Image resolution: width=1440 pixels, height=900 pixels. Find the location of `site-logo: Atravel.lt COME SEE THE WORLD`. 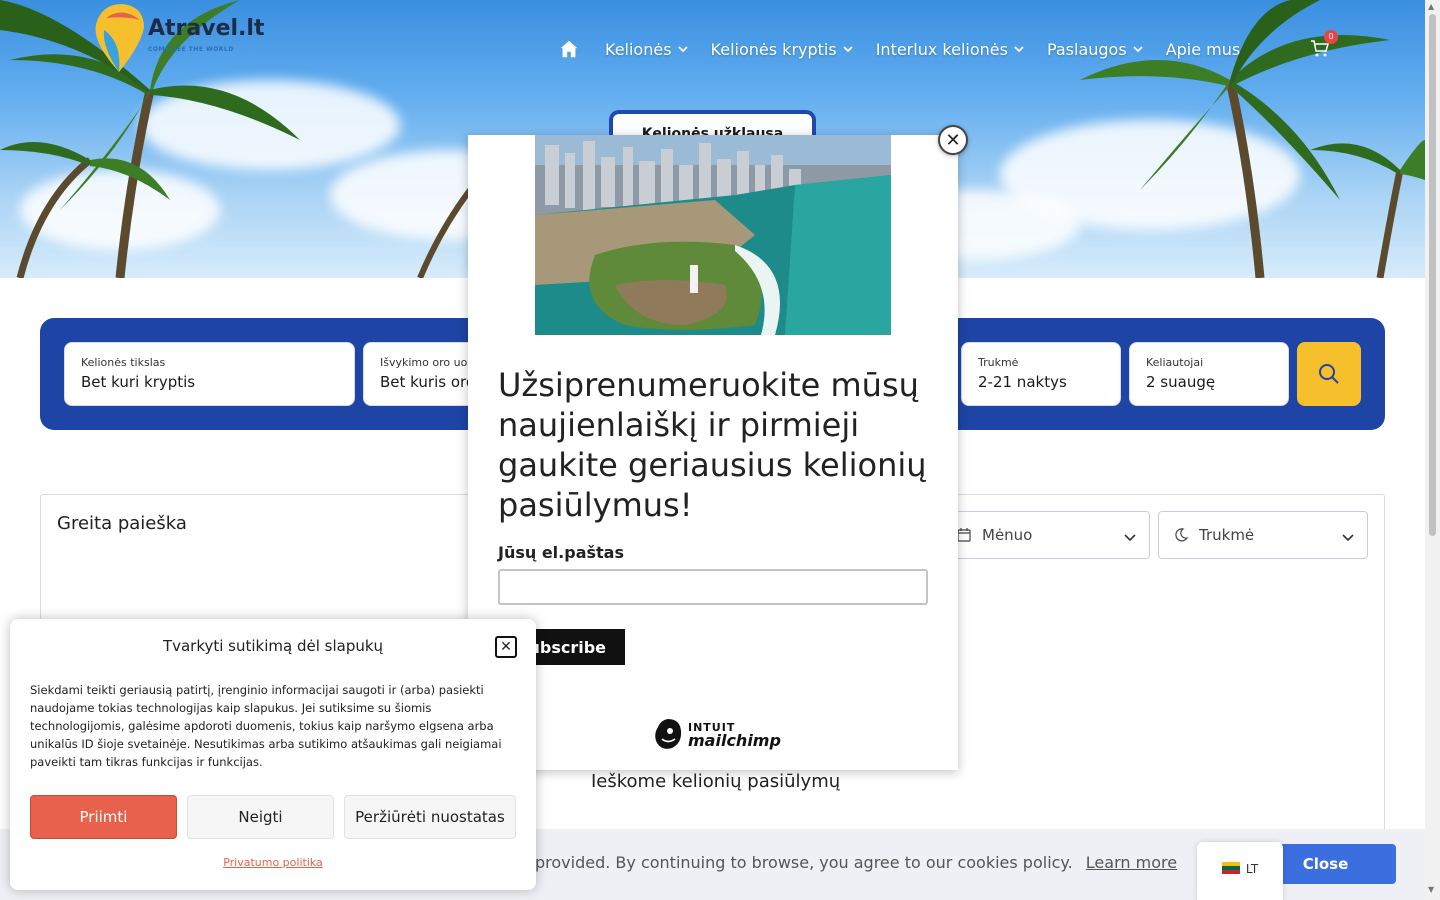

site-logo: Atravel.lt COME SEE THE WORLD is located at coordinates (182, 37).